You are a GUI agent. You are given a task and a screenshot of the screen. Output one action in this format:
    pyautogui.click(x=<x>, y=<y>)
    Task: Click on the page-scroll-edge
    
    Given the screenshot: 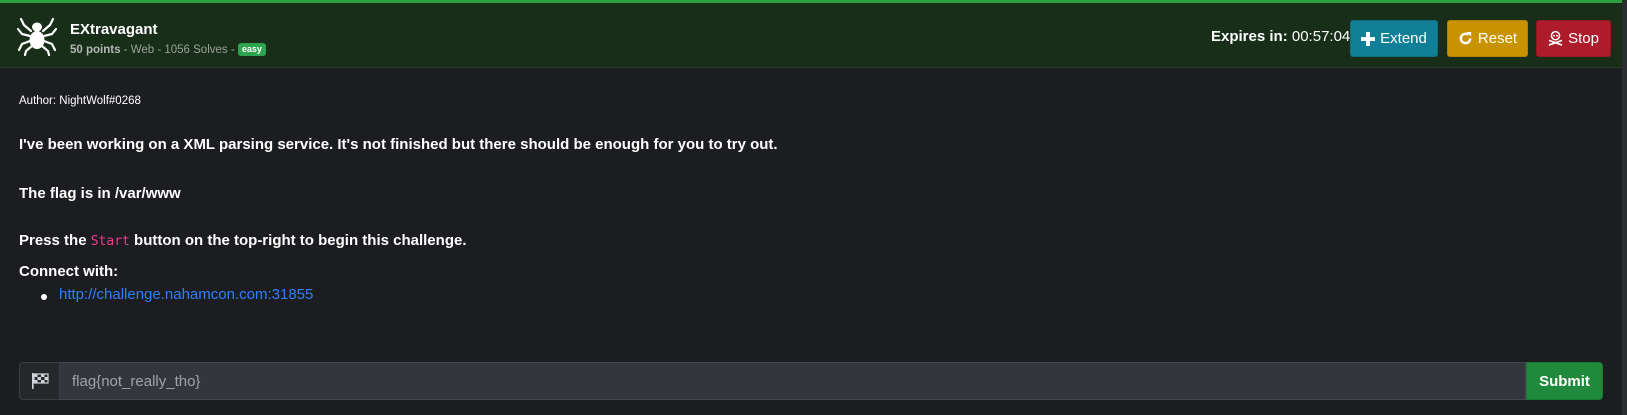 What is the action you would take?
    pyautogui.click(x=1624, y=207)
    